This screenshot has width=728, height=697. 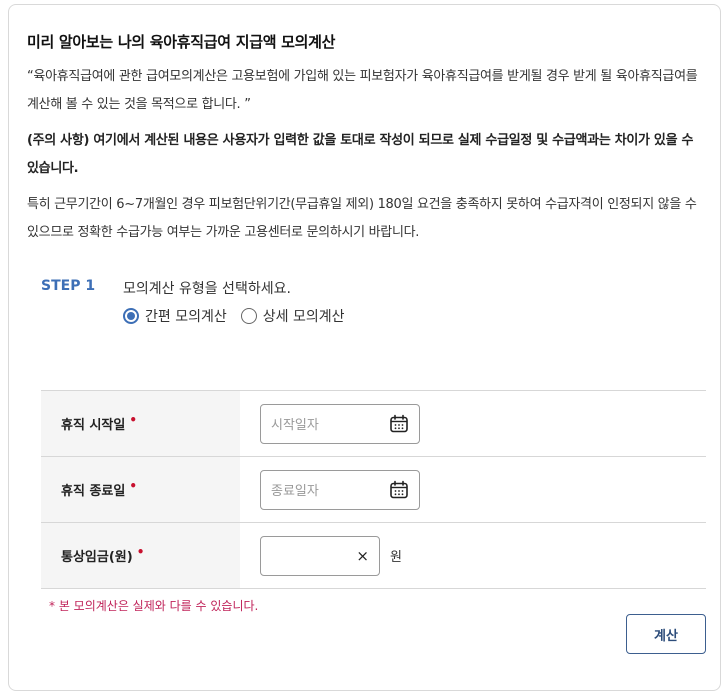 What do you see at coordinates (181, 42) in the screenshot?
I see `page-title: 미리 알아보는 나의 육아휴직급여 지급액 모의계산` at bounding box center [181, 42].